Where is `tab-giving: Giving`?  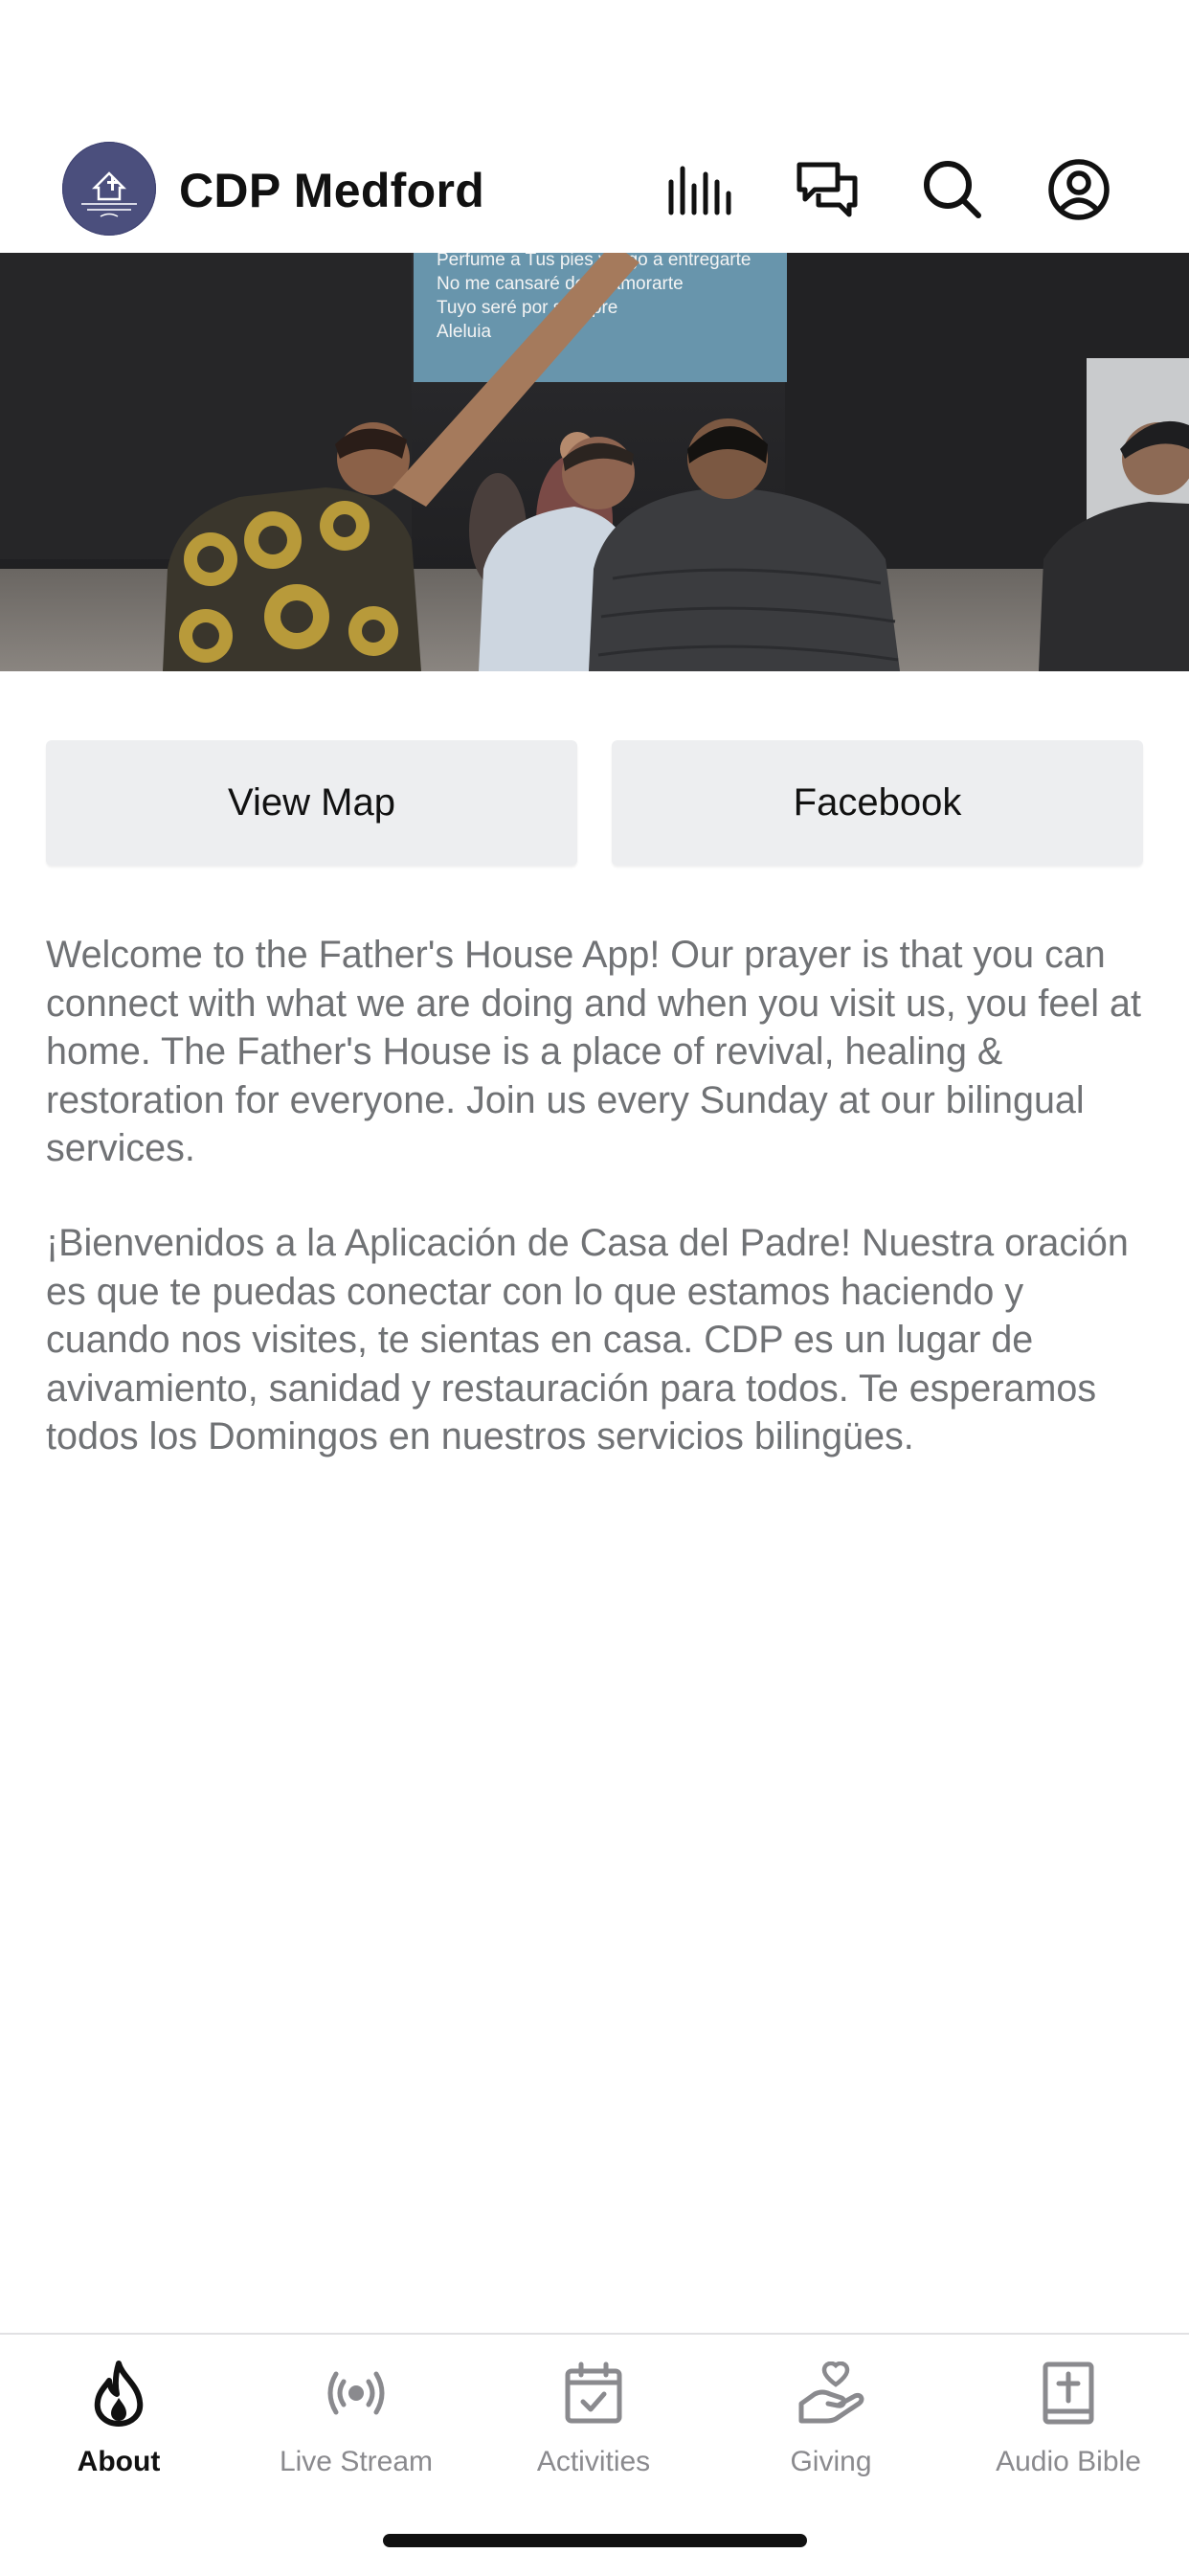 tab-giving: Giving is located at coordinates (831, 2425).